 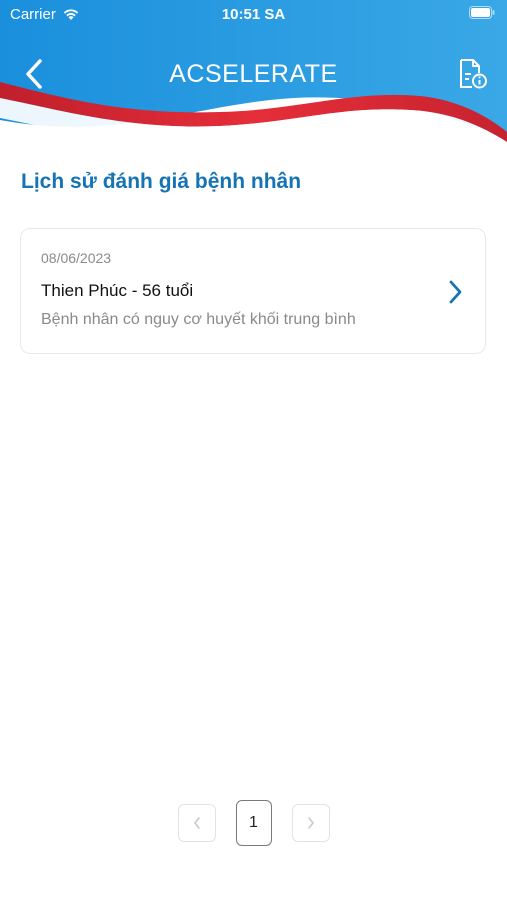 I want to click on record-date: 08/06/2023, so click(x=76, y=258).